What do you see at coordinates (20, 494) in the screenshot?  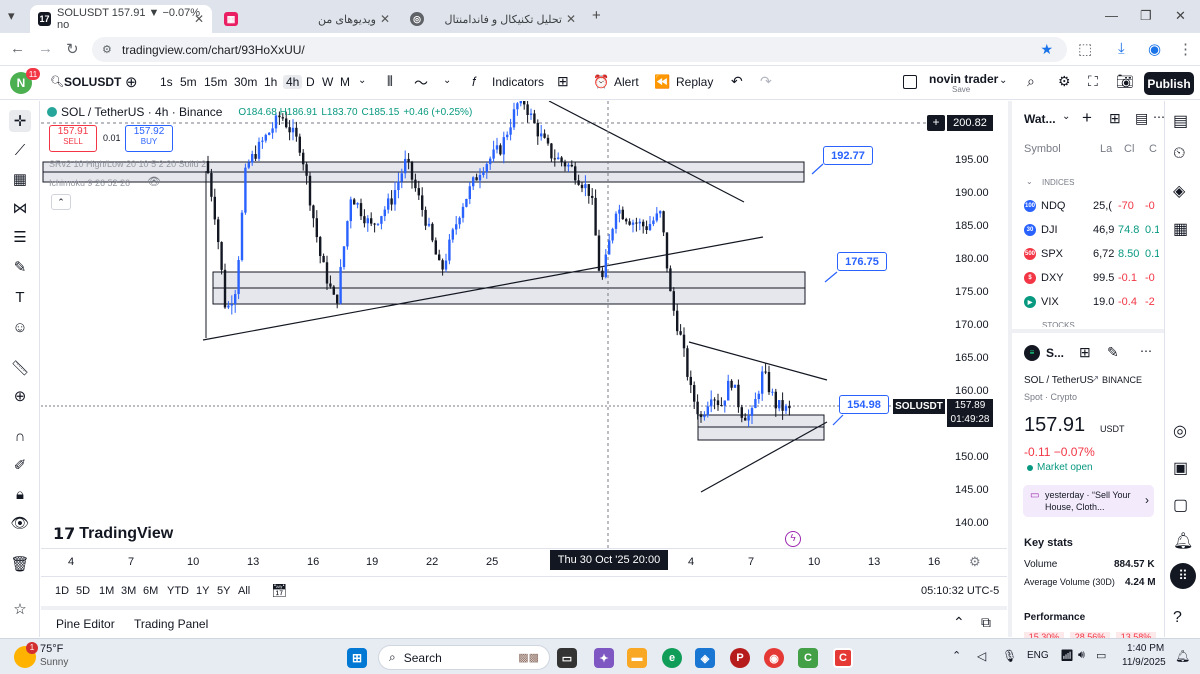 I see `lock-icon: 🔒︎` at bounding box center [20, 494].